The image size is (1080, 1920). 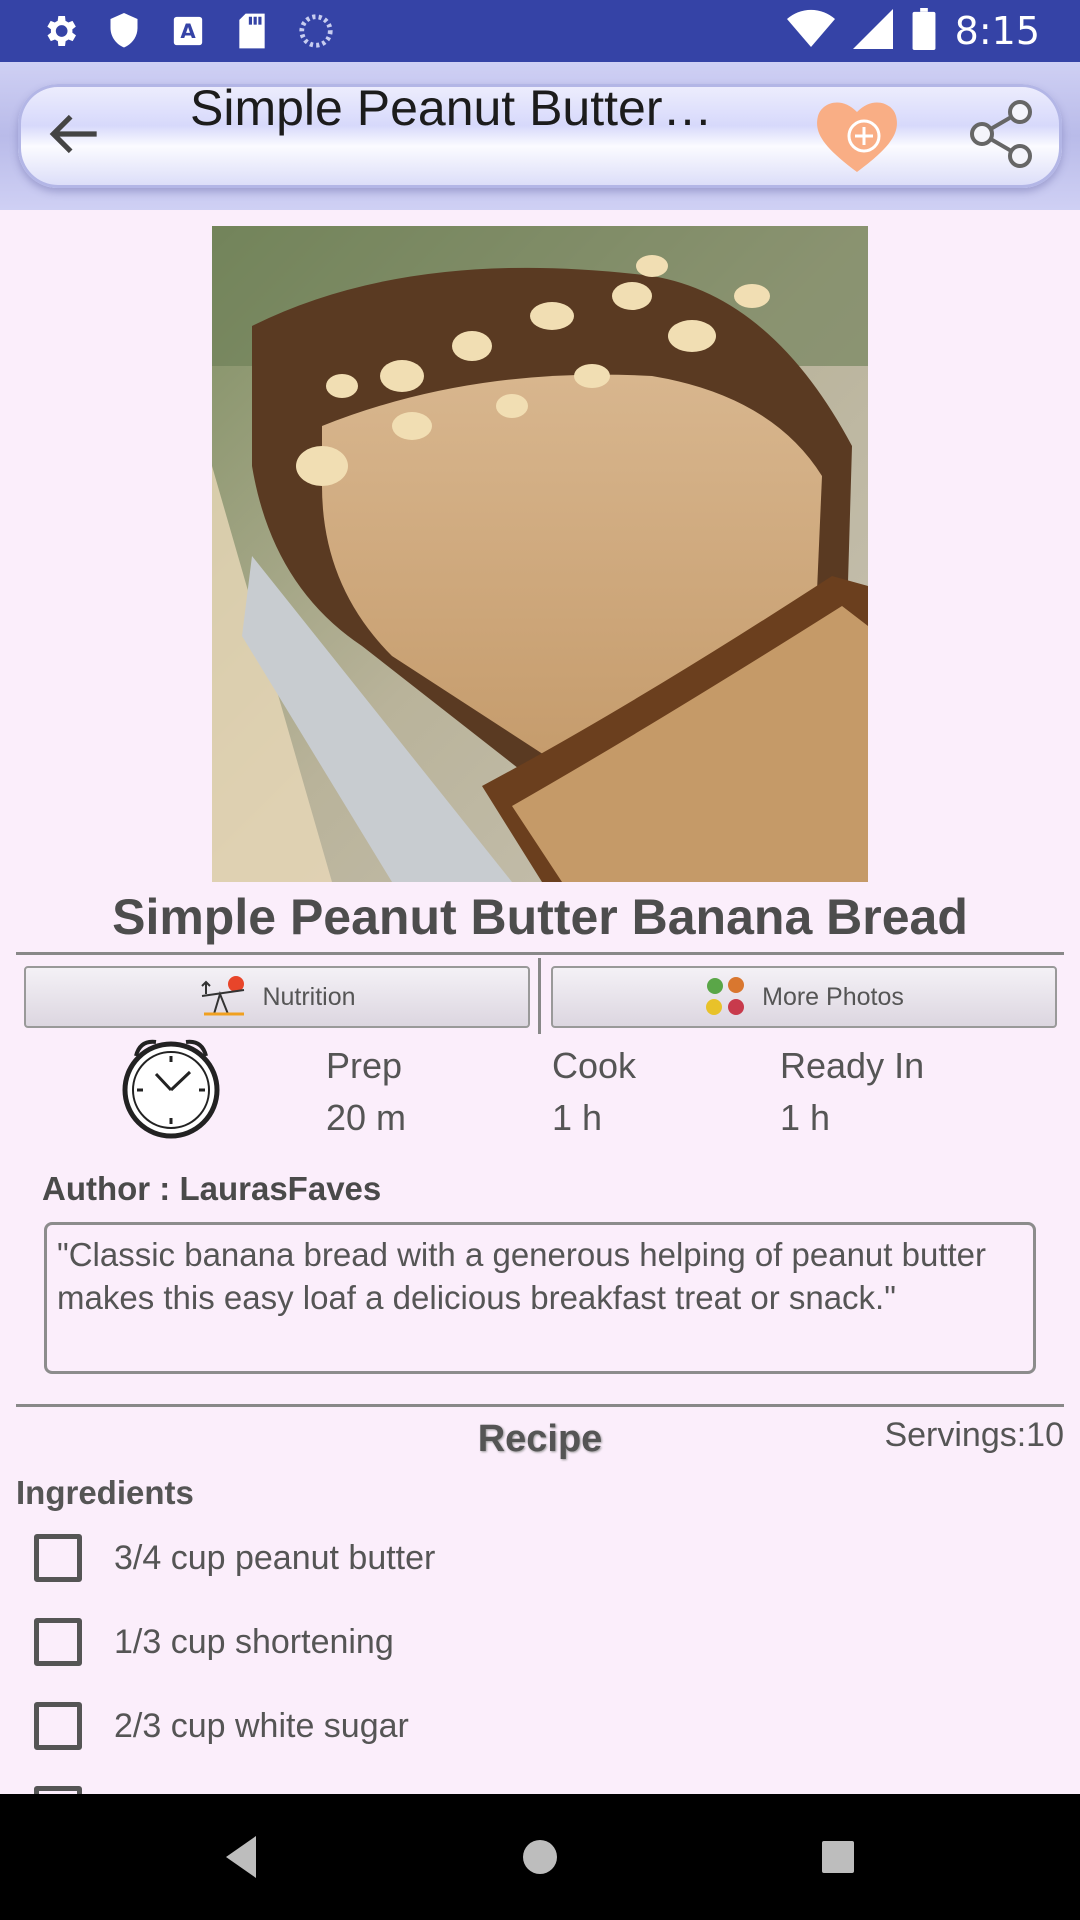 I want to click on battery-icon, so click(x=924, y=31).